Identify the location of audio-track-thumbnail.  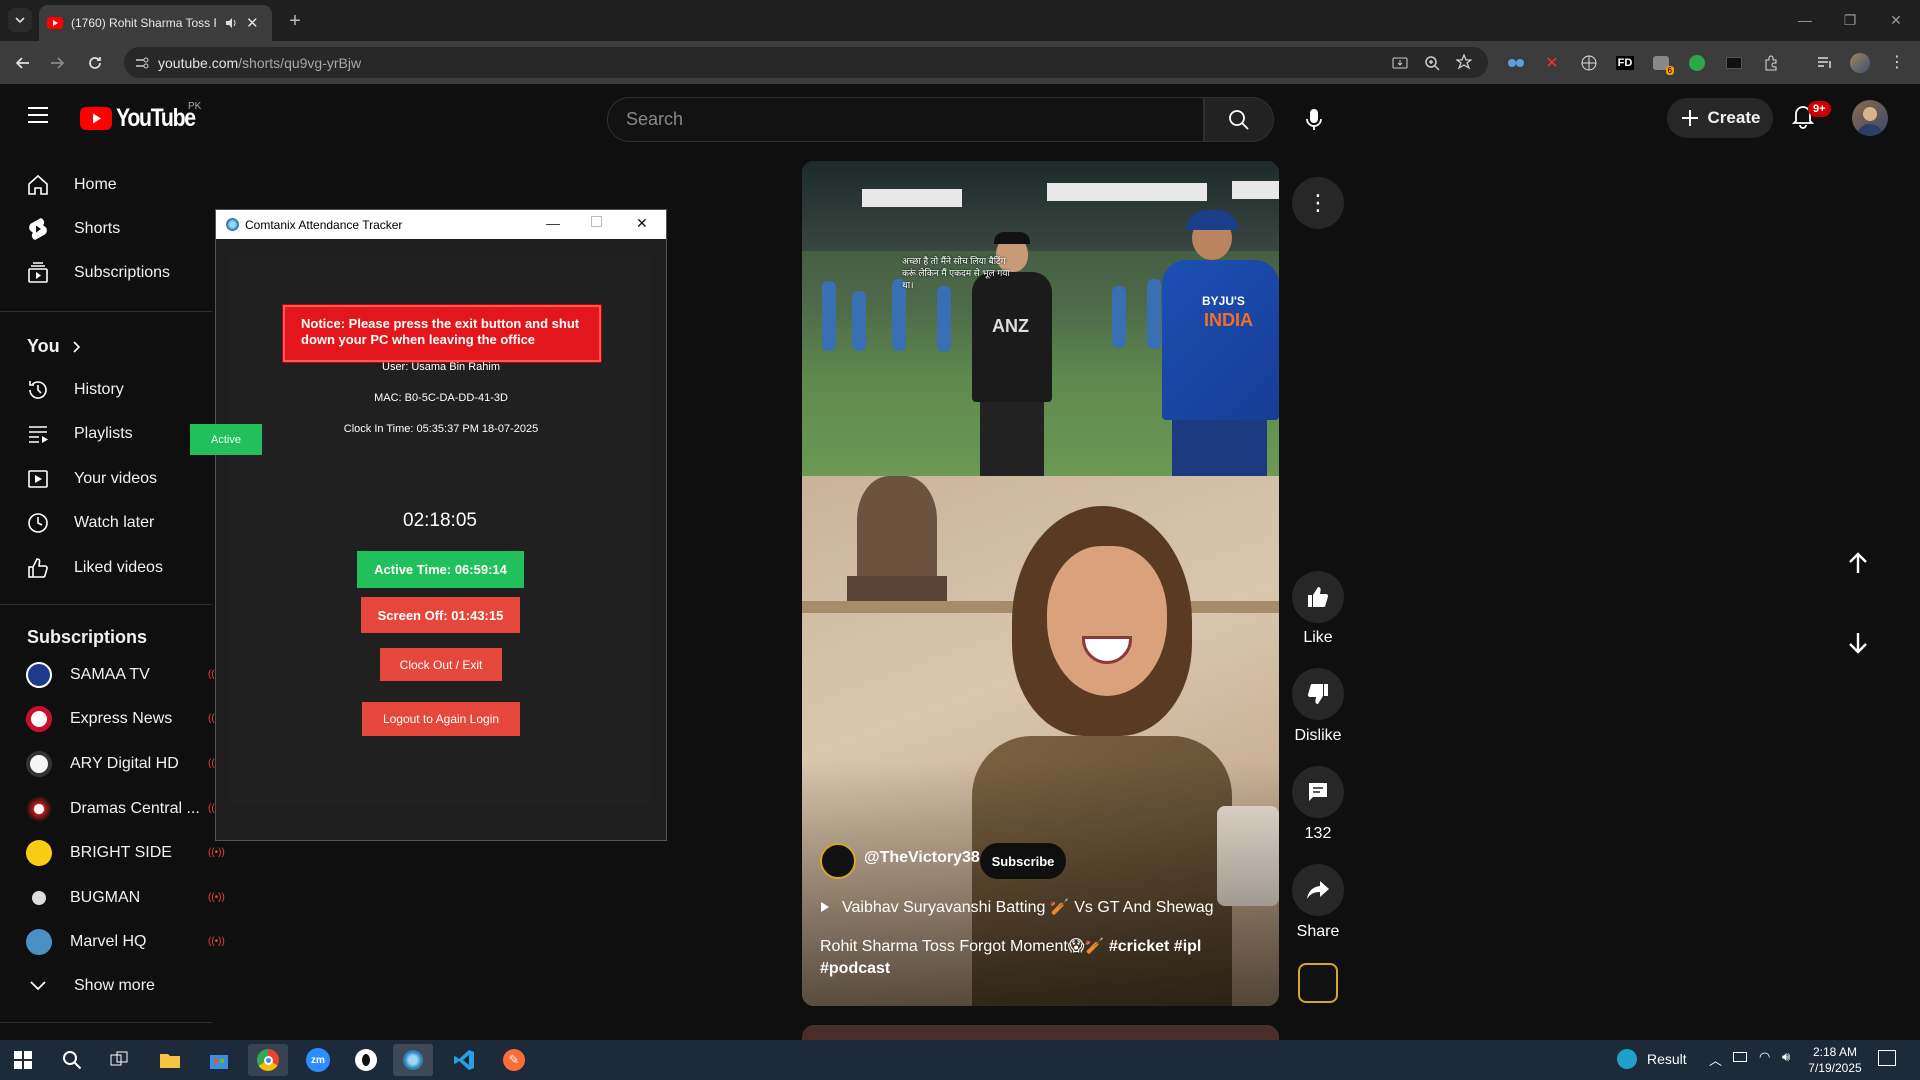
(1318, 983).